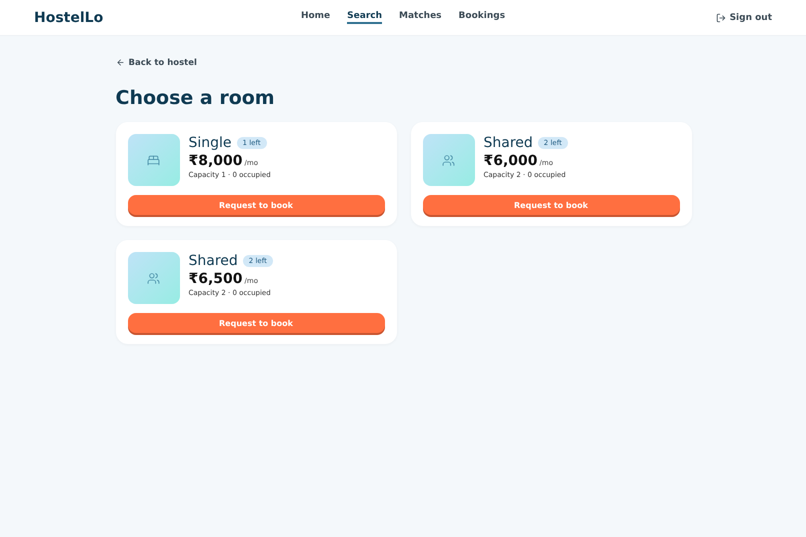  What do you see at coordinates (315, 17) in the screenshot?
I see `nav-link: Home` at bounding box center [315, 17].